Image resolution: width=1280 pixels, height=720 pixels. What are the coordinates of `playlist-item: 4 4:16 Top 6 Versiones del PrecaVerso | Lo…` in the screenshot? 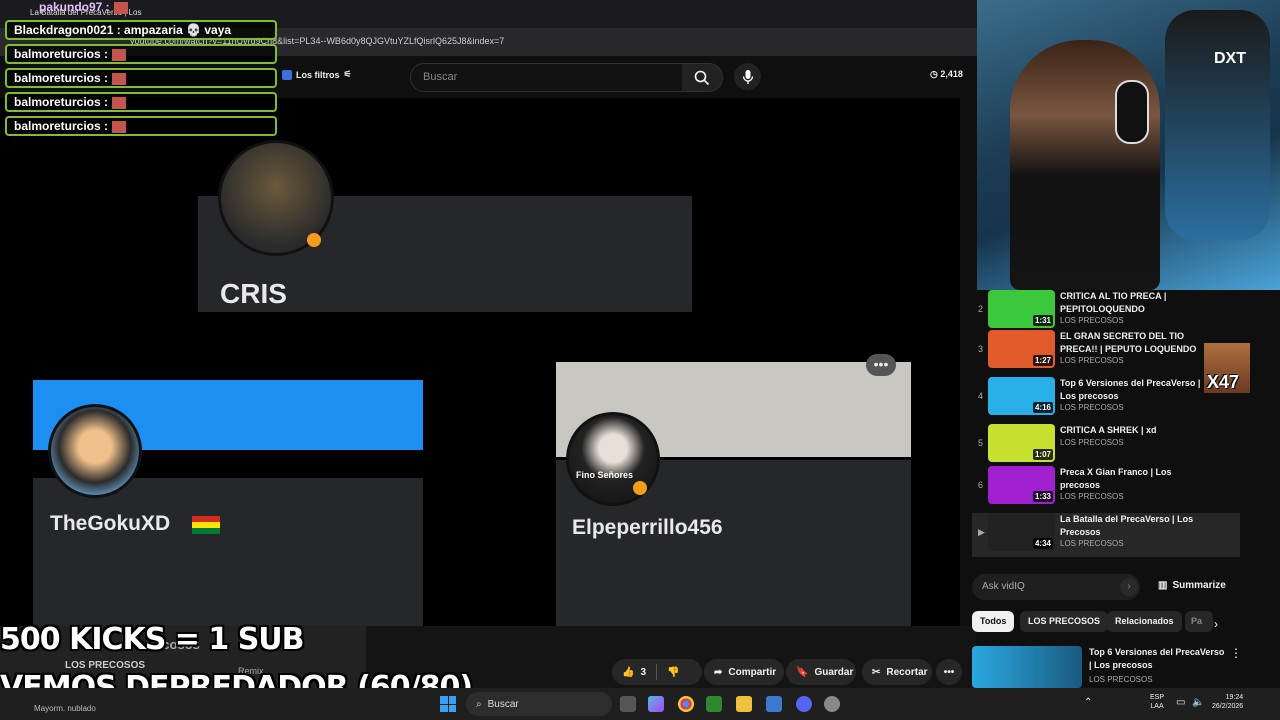 It's located at (1106, 400).